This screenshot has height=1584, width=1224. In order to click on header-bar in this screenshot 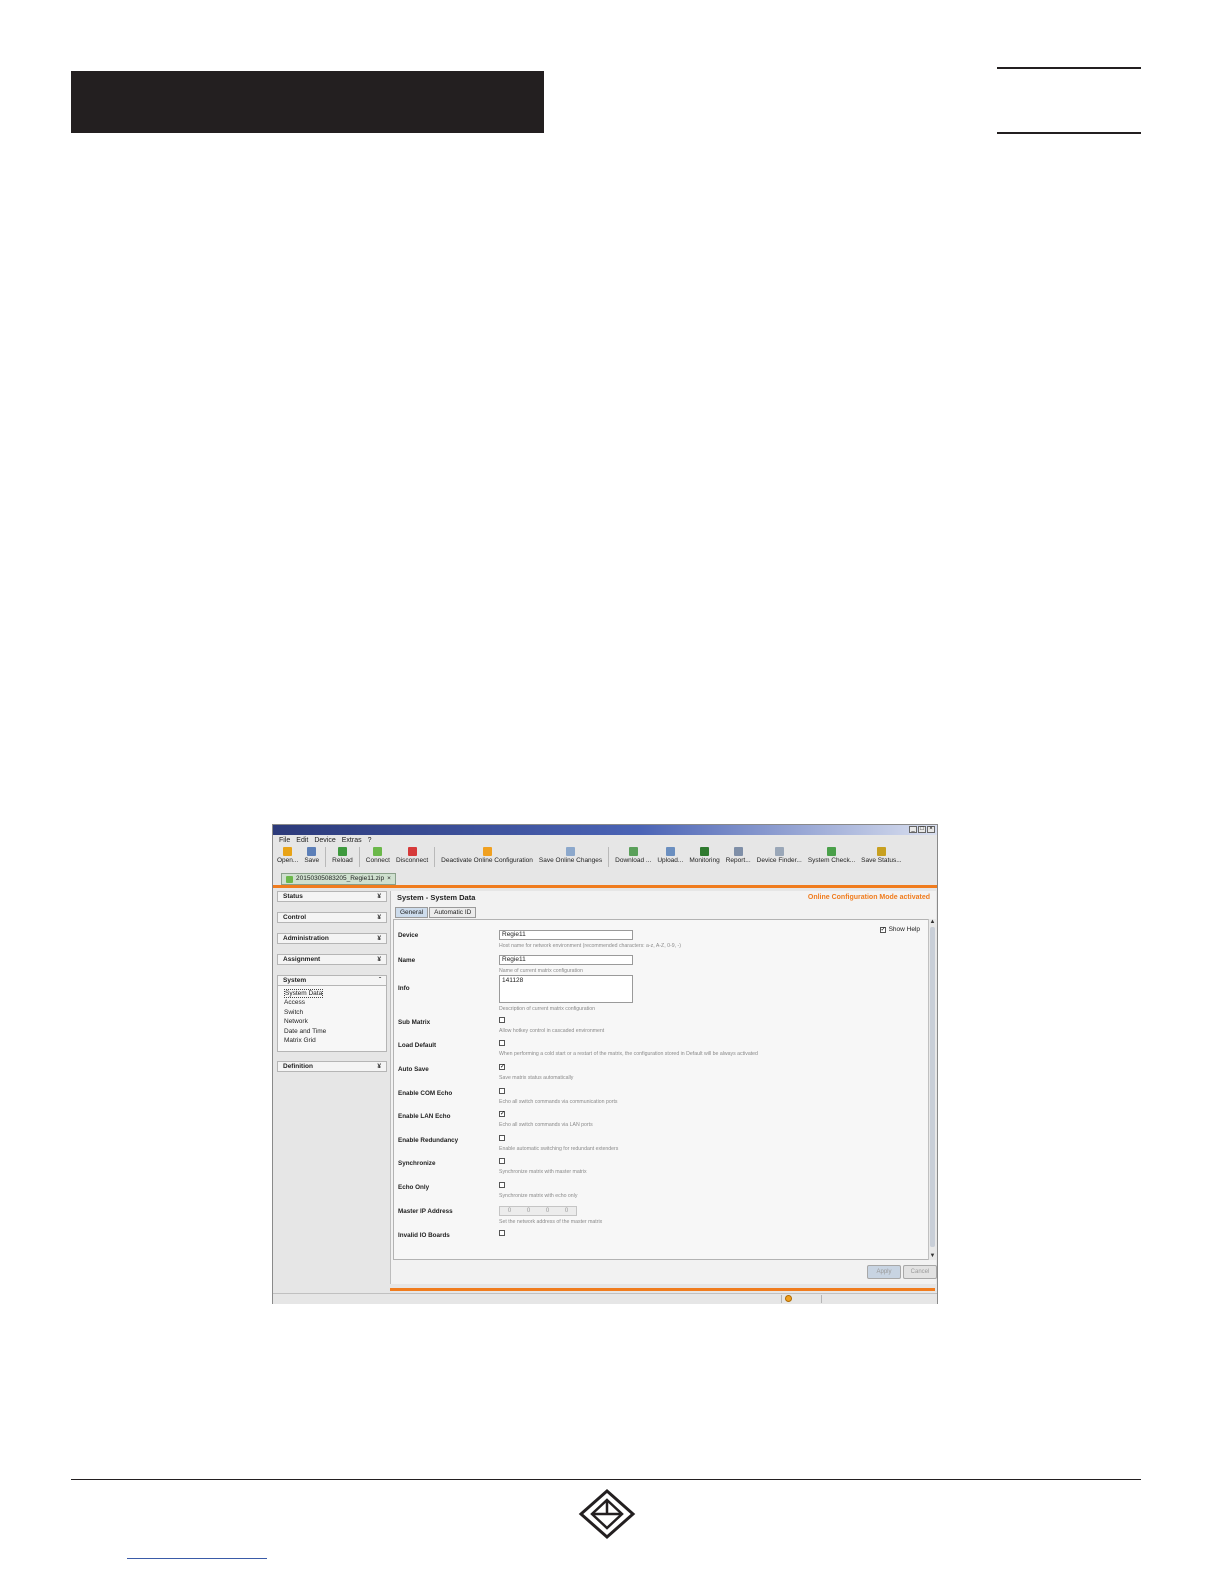, I will do `click(307, 102)`.